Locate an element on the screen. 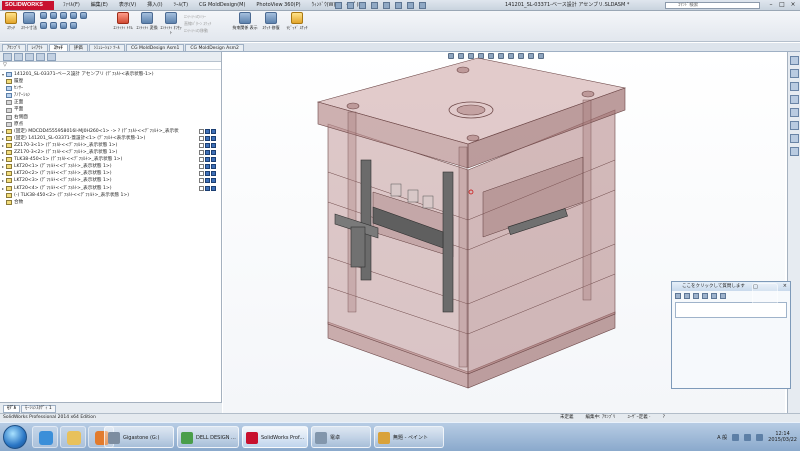  menu-edit: 編集(E) is located at coordinates (99, 5).